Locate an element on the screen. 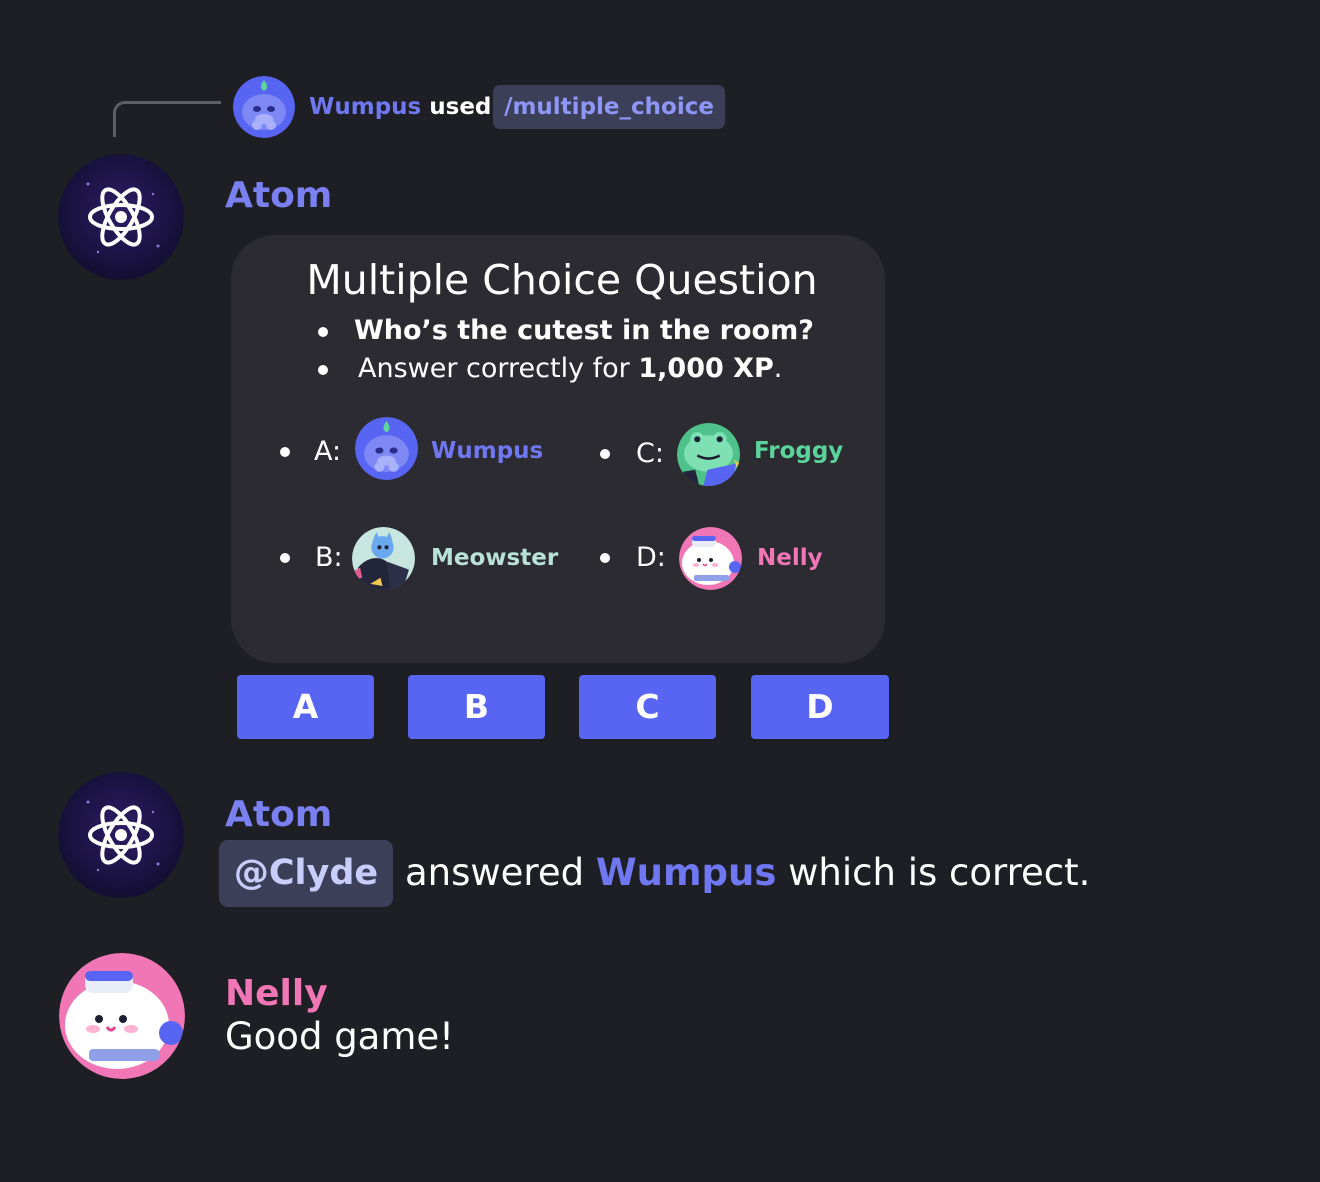 This screenshot has height=1182, width=1320. froggy-avatar-icon is located at coordinates (708, 454).